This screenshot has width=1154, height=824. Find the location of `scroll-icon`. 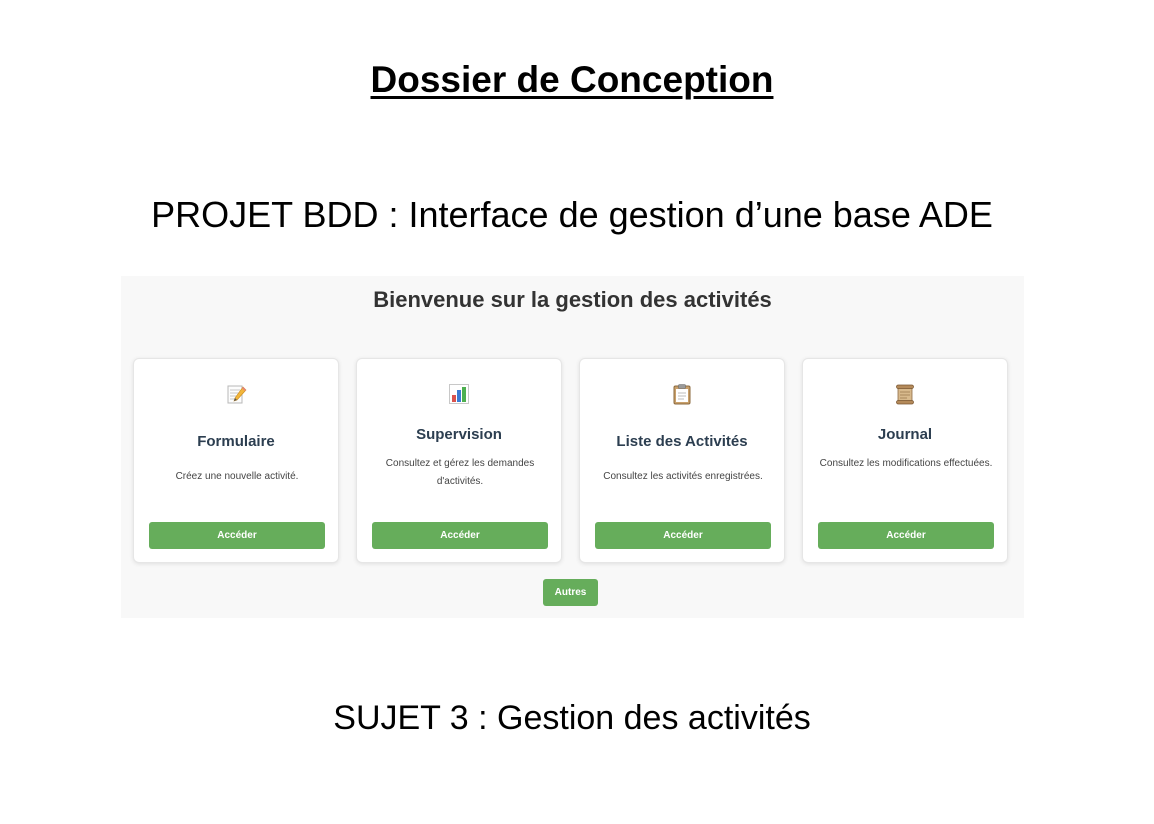

scroll-icon is located at coordinates (905, 394).